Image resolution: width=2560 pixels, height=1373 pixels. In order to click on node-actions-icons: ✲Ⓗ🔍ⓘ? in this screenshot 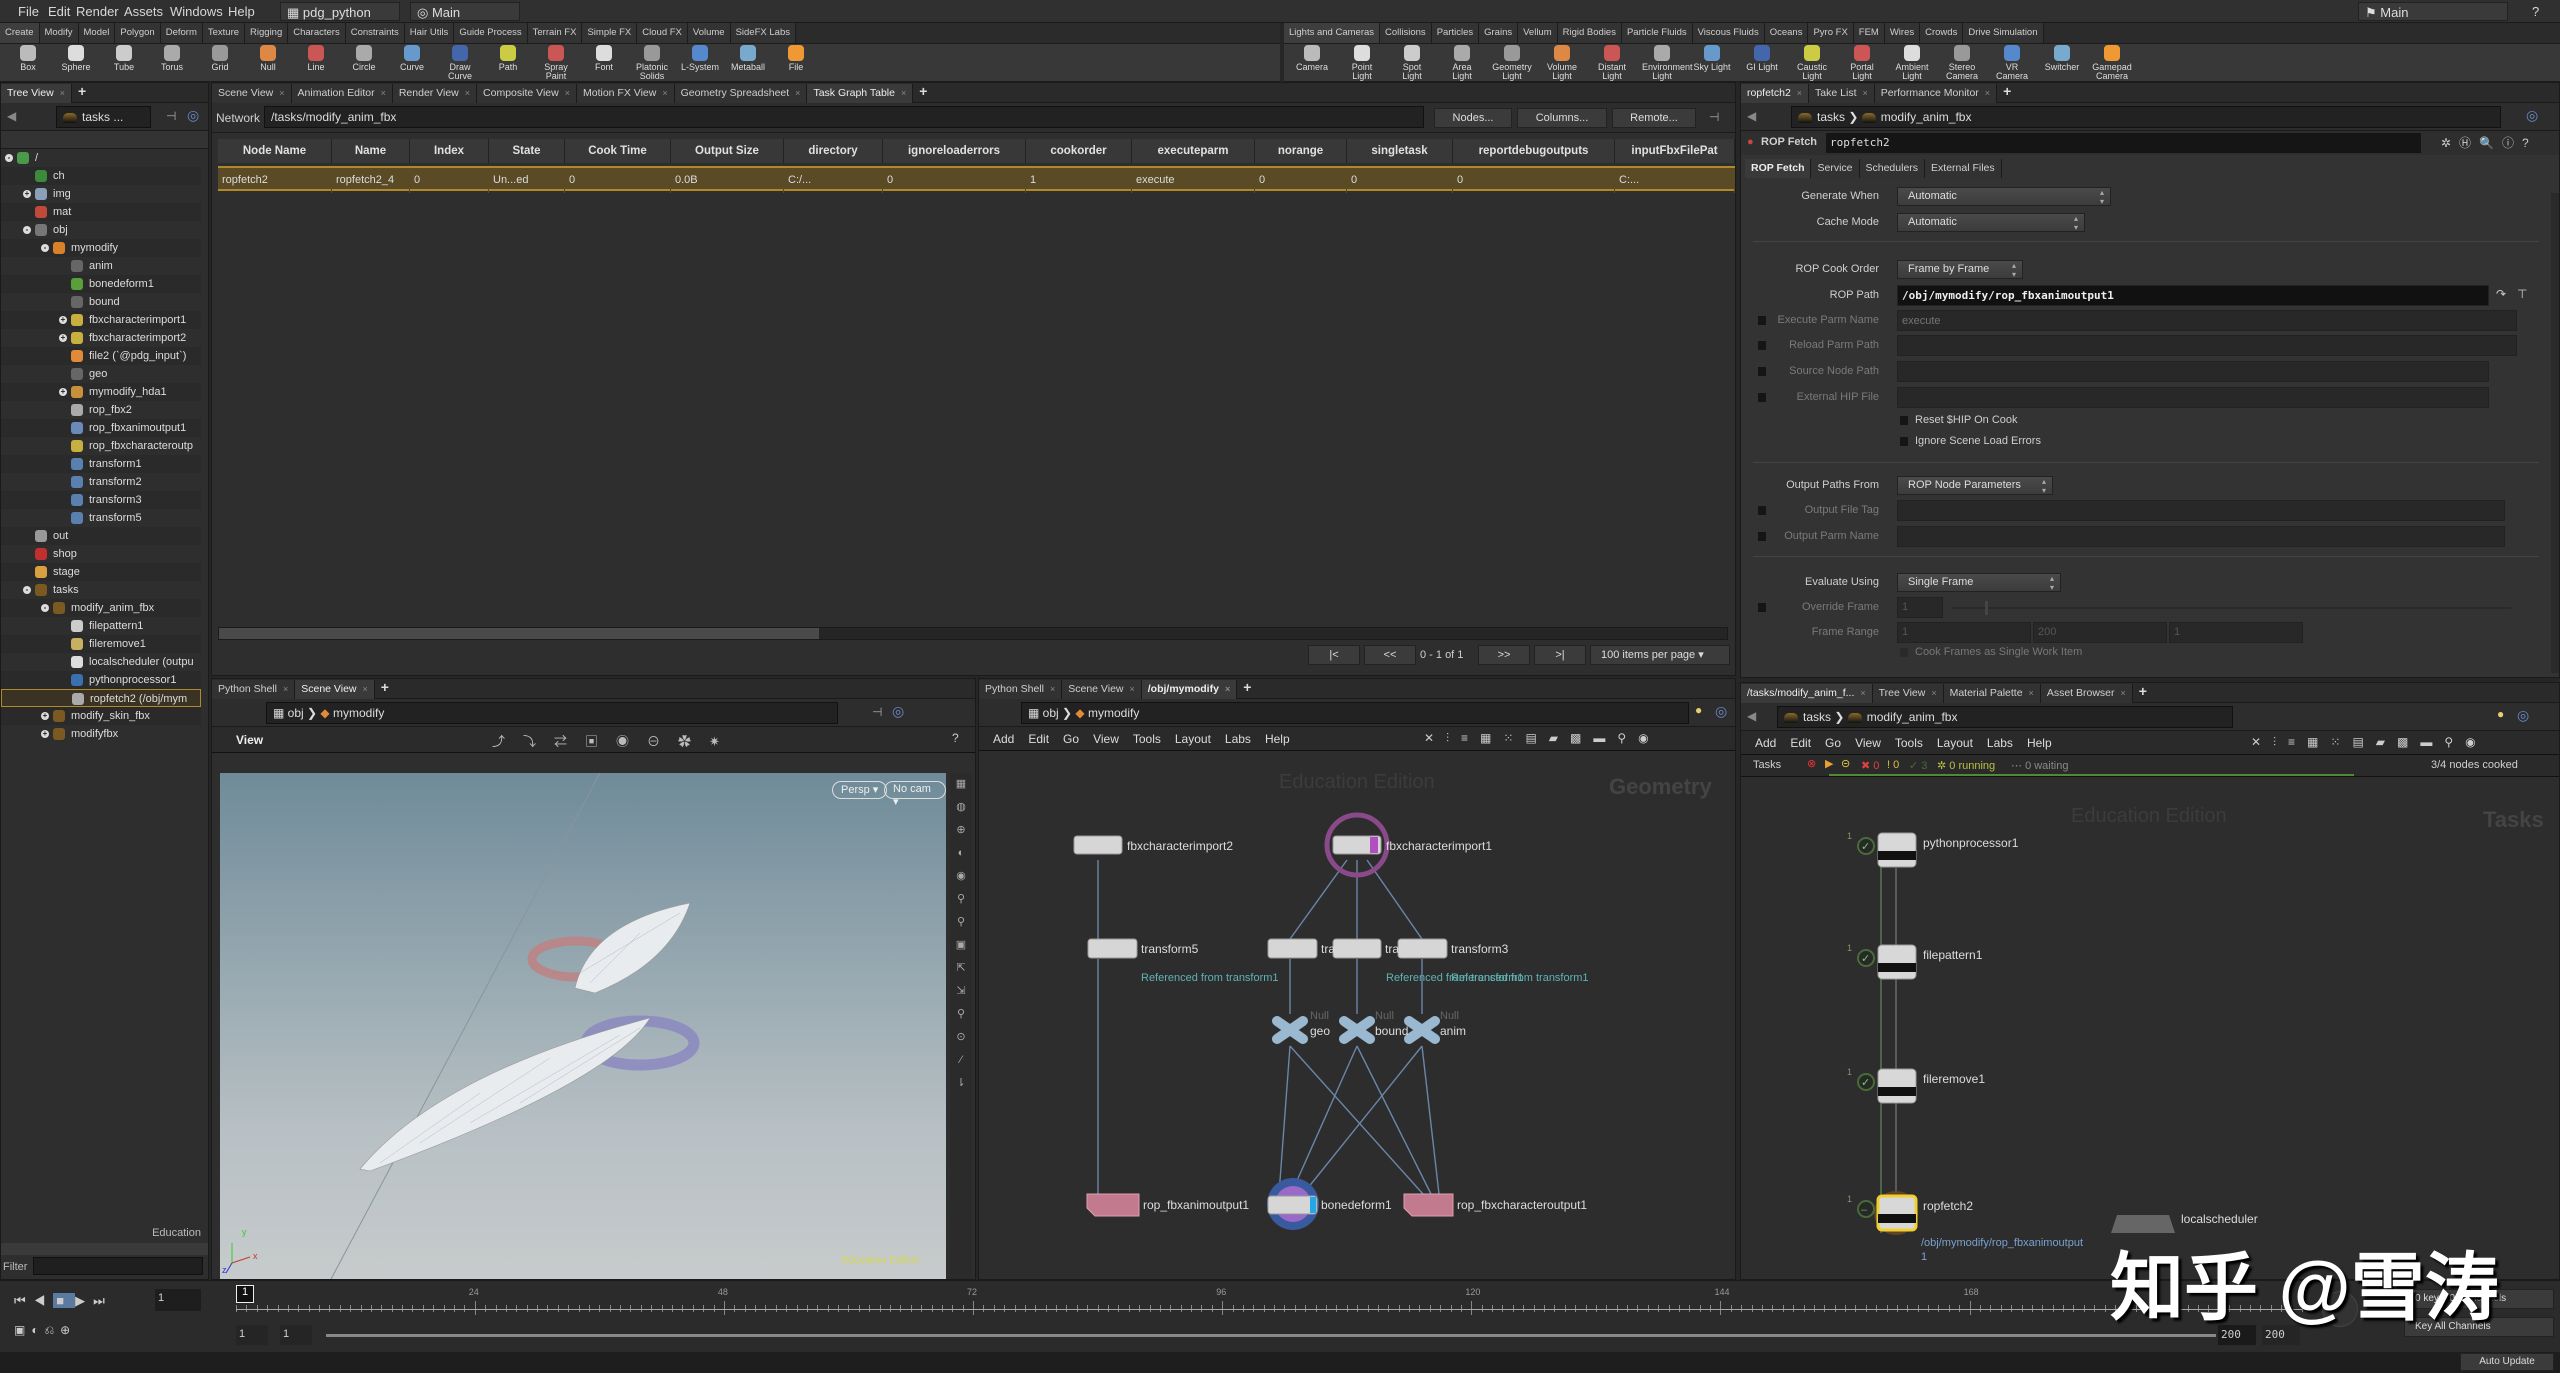, I will do `click(2489, 142)`.